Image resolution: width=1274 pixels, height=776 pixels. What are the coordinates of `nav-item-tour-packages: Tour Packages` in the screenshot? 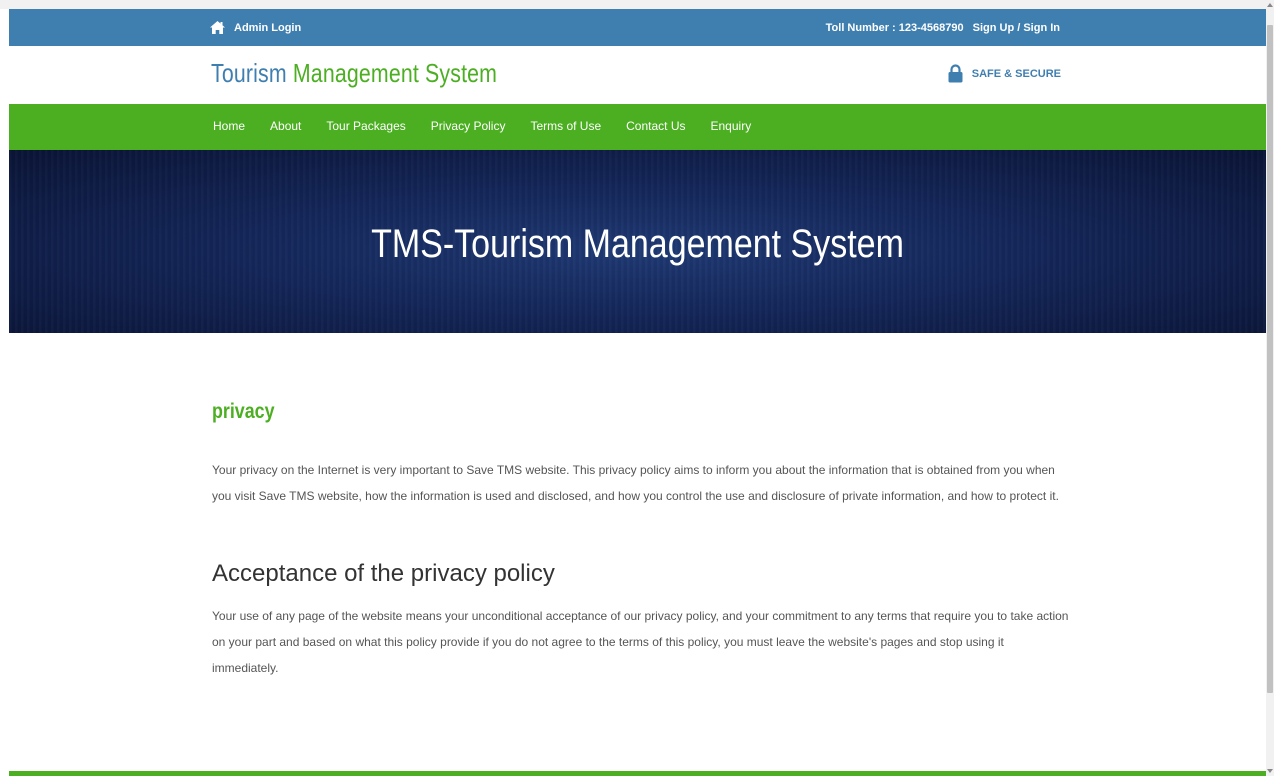 It's located at (365, 126).